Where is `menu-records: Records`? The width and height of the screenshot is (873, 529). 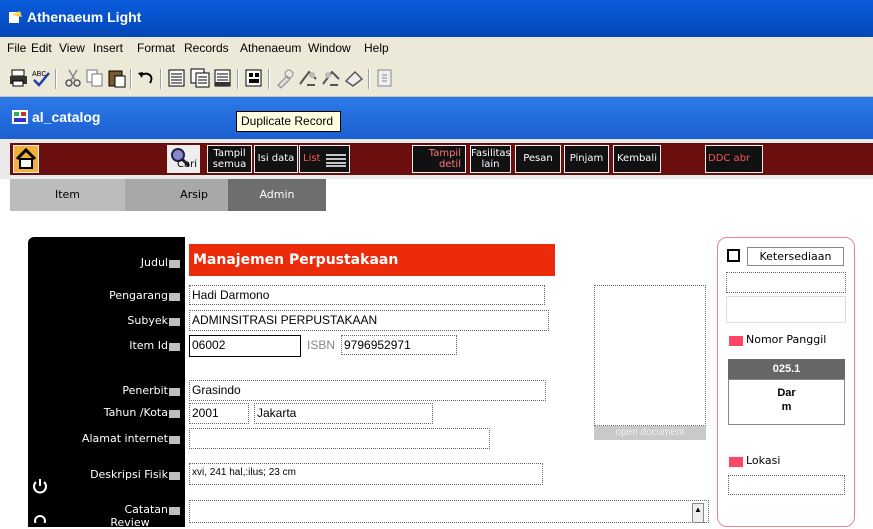
menu-records: Records is located at coordinates (206, 48).